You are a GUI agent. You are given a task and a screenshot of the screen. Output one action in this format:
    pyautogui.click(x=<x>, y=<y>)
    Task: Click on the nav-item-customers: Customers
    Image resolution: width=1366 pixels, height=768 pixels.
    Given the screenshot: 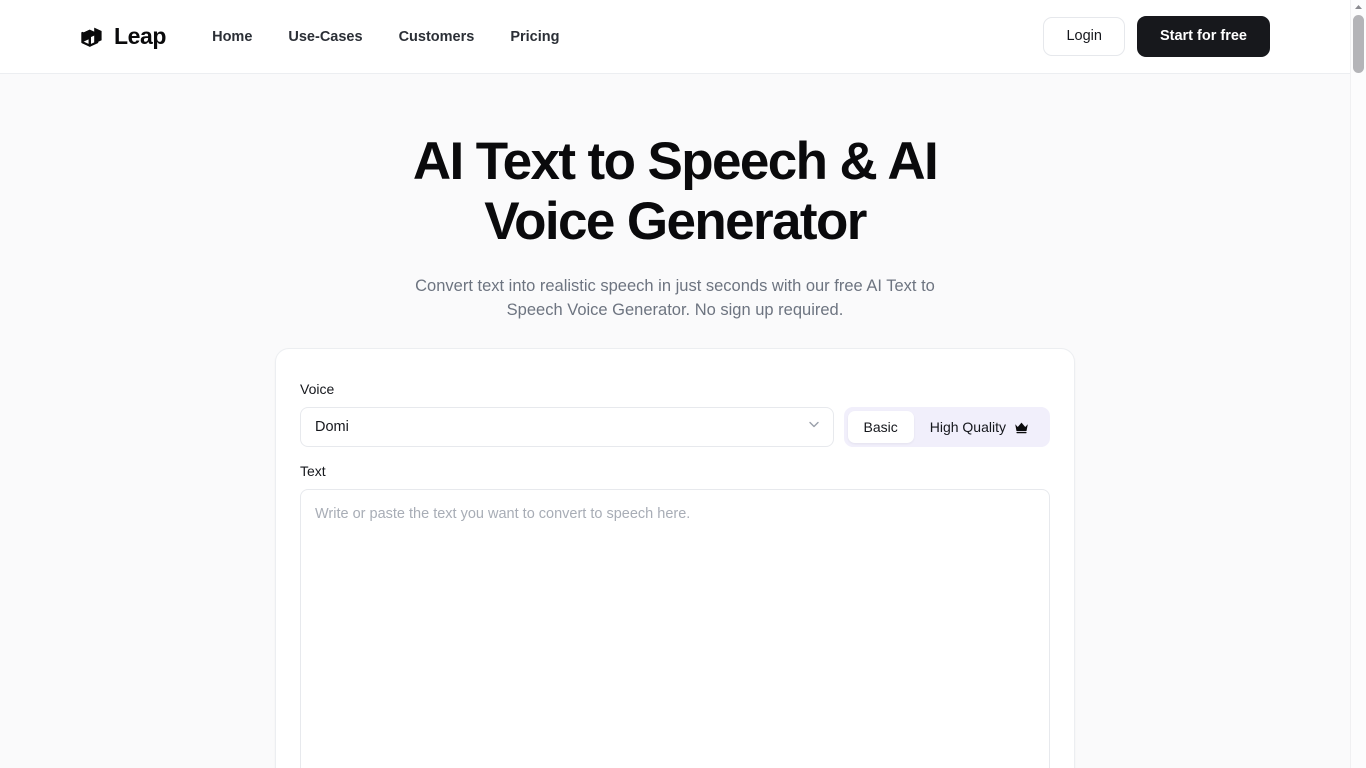 What is the action you would take?
    pyautogui.click(x=437, y=37)
    